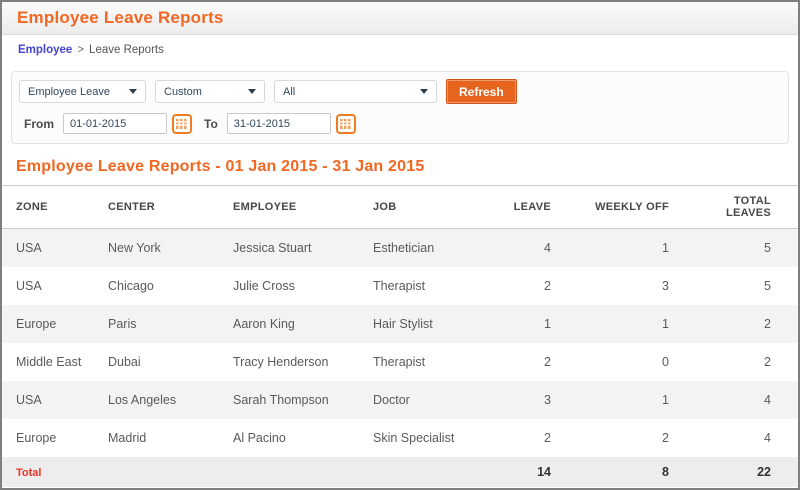 This screenshot has width=800, height=490. What do you see at coordinates (131, 286) in the screenshot?
I see `cell-center: Chicago` at bounding box center [131, 286].